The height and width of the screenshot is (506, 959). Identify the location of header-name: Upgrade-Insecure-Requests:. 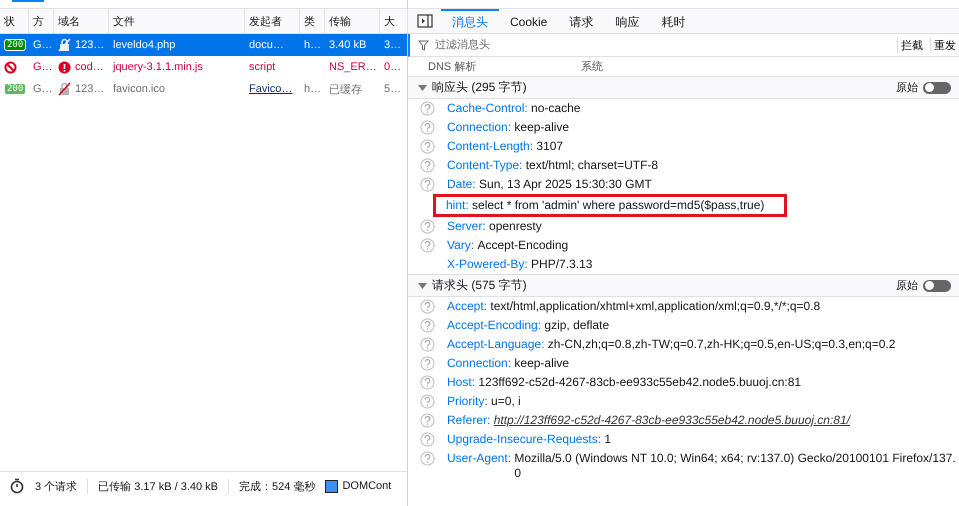
(524, 439).